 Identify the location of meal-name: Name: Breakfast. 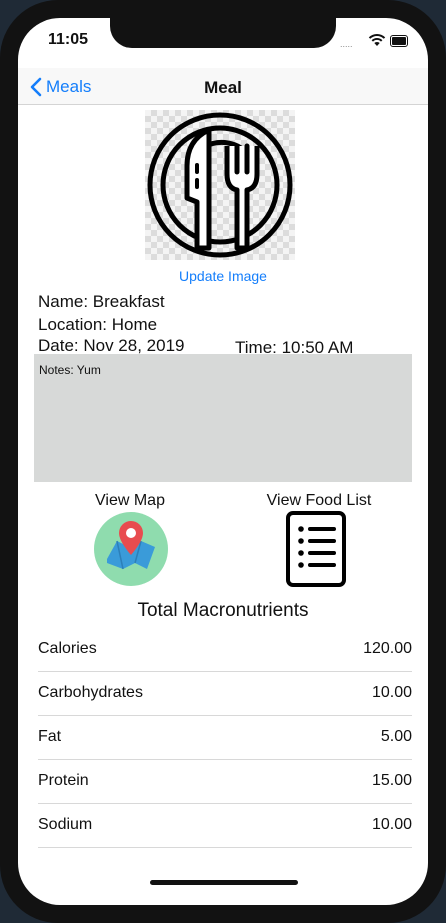
(101, 301).